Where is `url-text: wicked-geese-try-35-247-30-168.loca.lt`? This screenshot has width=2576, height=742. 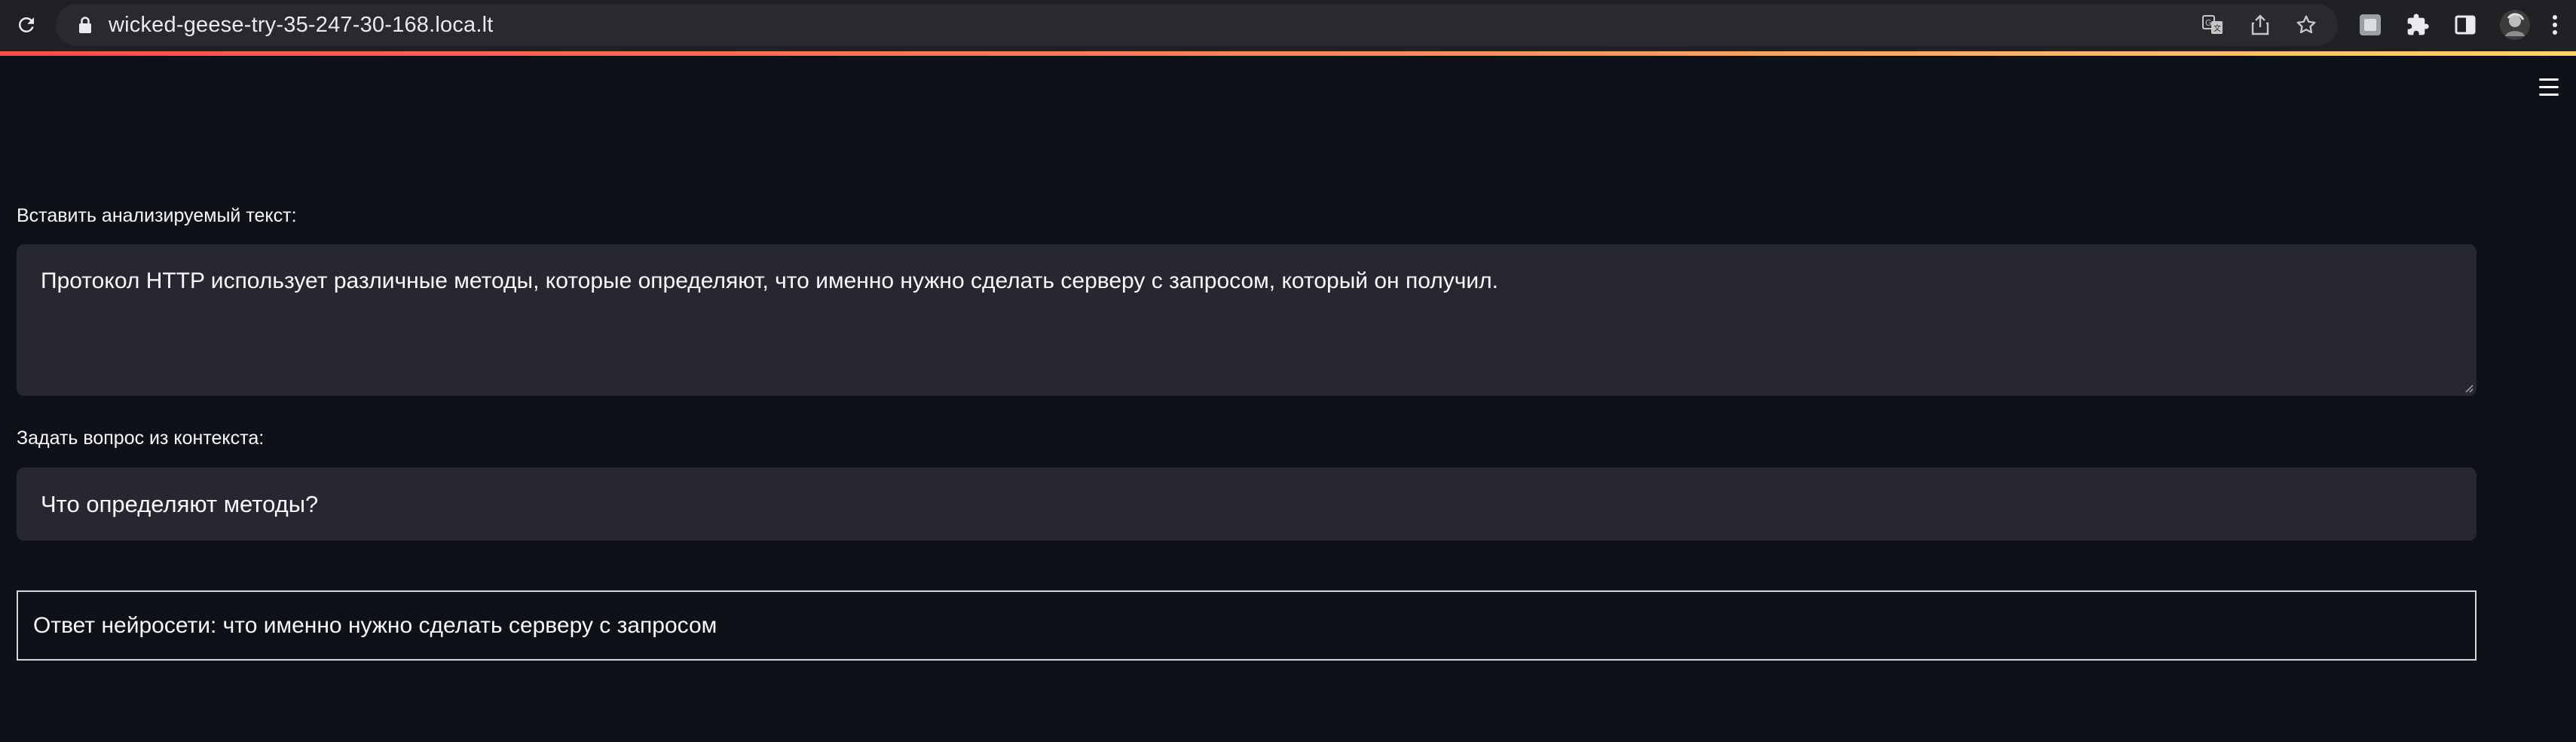 url-text: wicked-geese-try-35-247-30-168.loca.lt is located at coordinates (302, 25).